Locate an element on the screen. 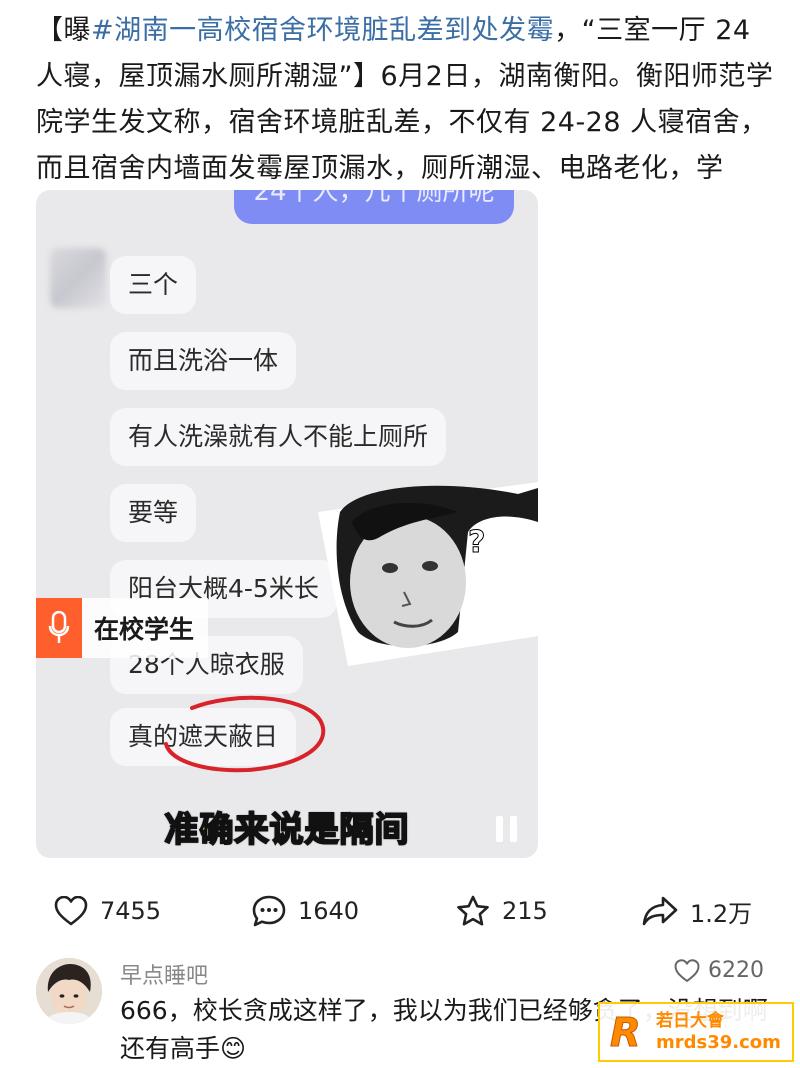 This screenshot has height=1068, width=800. action-bar: 7455 1640 215 1.2万 is located at coordinates (400, 911).